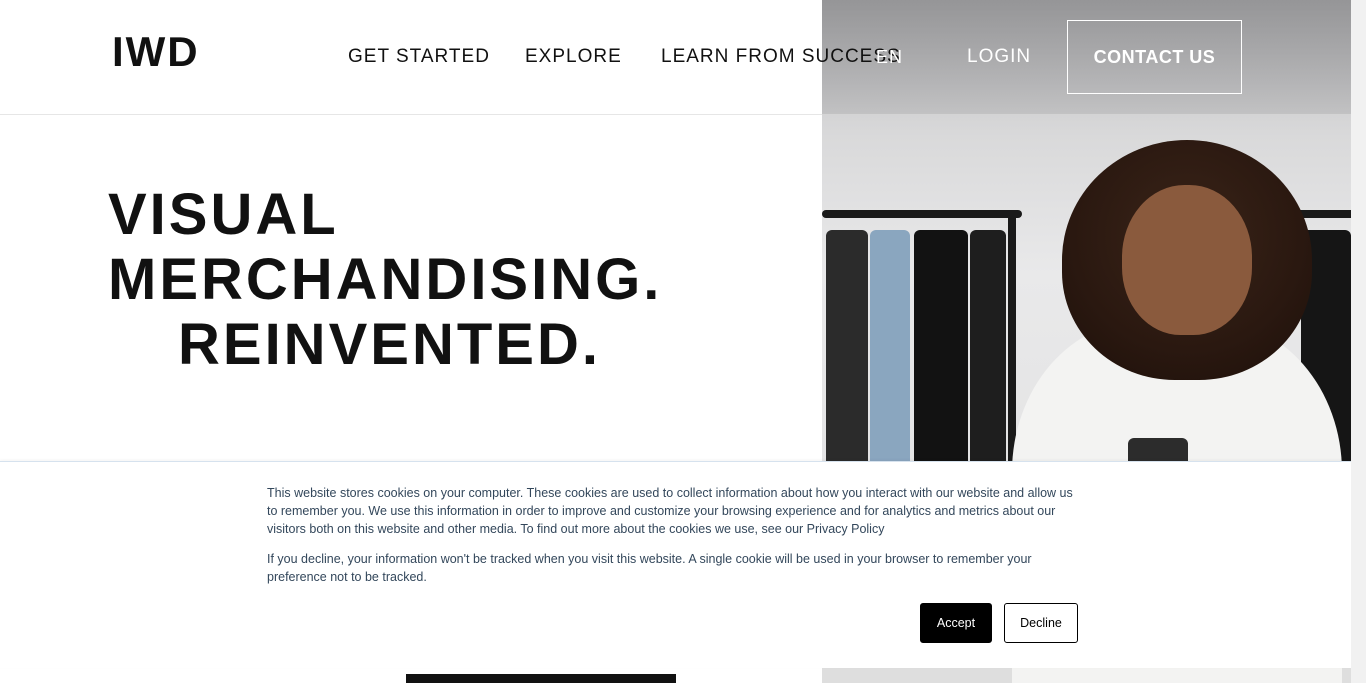  Describe the element at coordinates (541, 678) in the screenshot. I see `hero-cta-button` at that location.